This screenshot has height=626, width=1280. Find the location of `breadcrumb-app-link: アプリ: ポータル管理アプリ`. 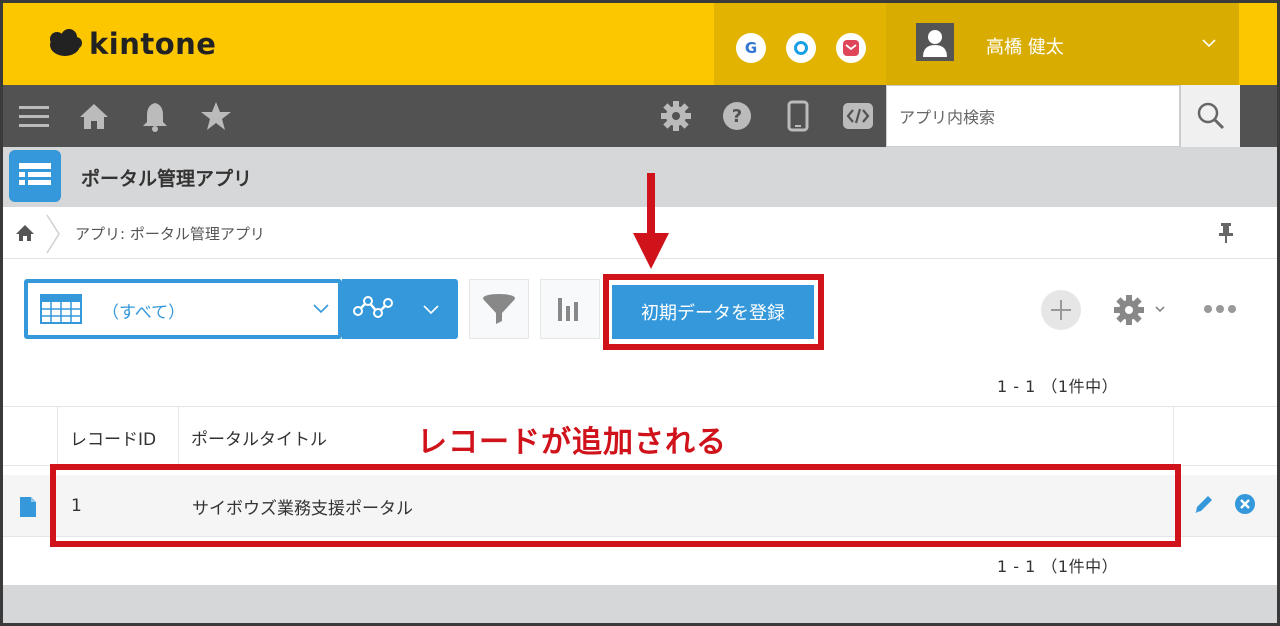

breadcrumb-app-link: アプリ: ポータル管理アプリ is located at coordinates (170, 233).